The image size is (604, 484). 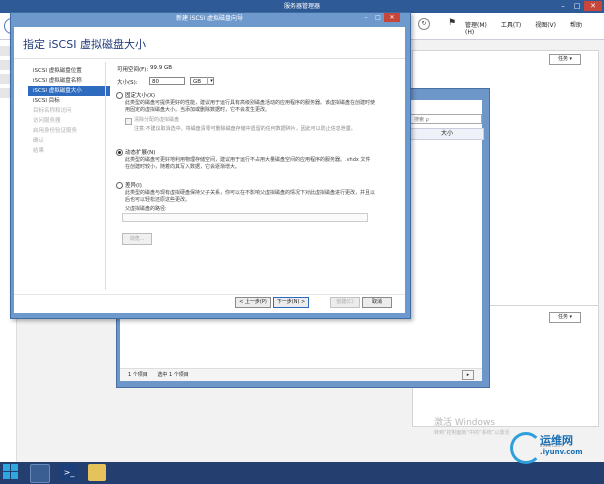 What do you see at coordinates (465, 423) in the screenshot?
I see `activation-watermark-title: 激活 Windows` at bounding box center [465, 423].